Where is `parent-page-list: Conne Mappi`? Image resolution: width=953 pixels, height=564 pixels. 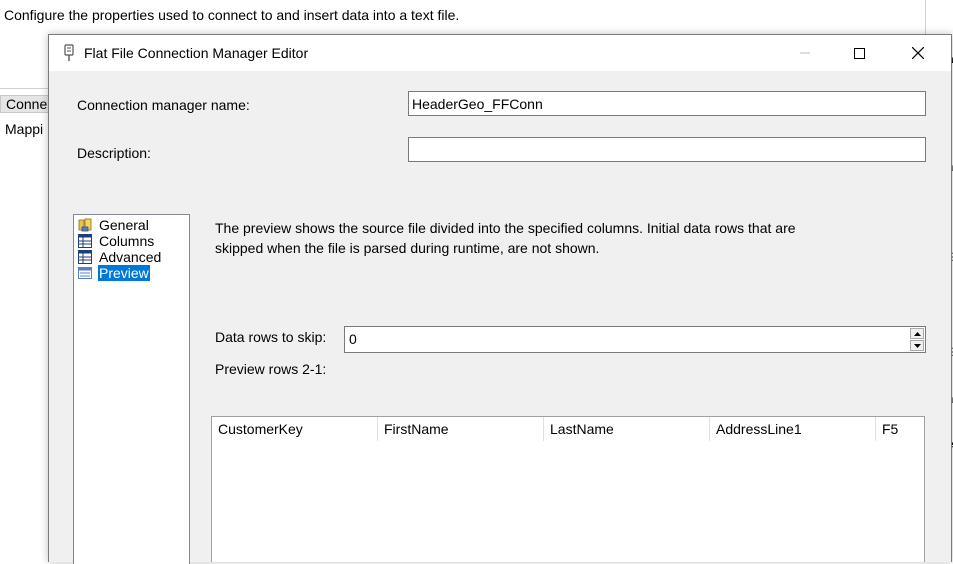 parent-page-list: Conne Mappi is located at coordinates (24, 325).